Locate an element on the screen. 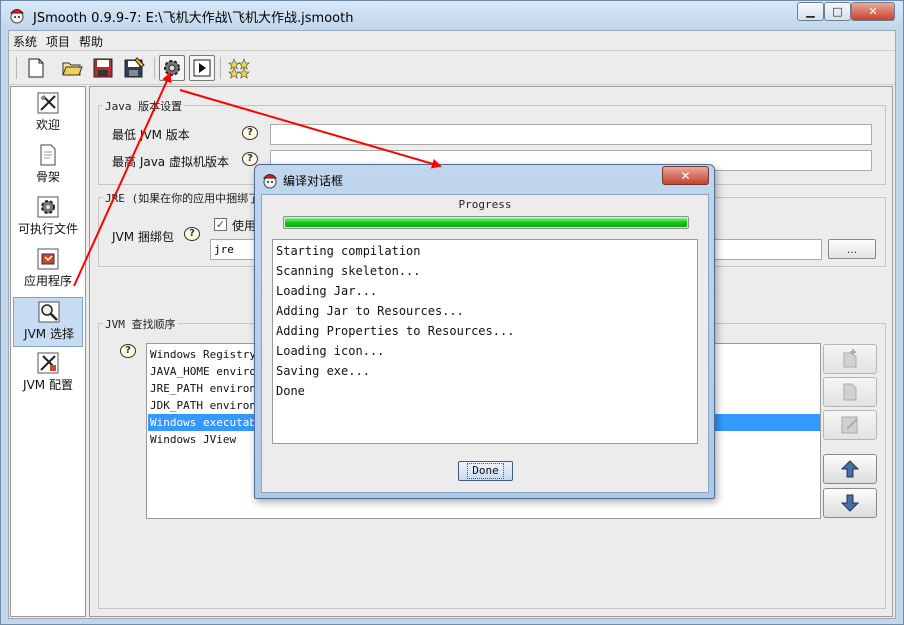 The height and width of the screenshot is (625, 904). save-button is located at coordinates (103, 68).